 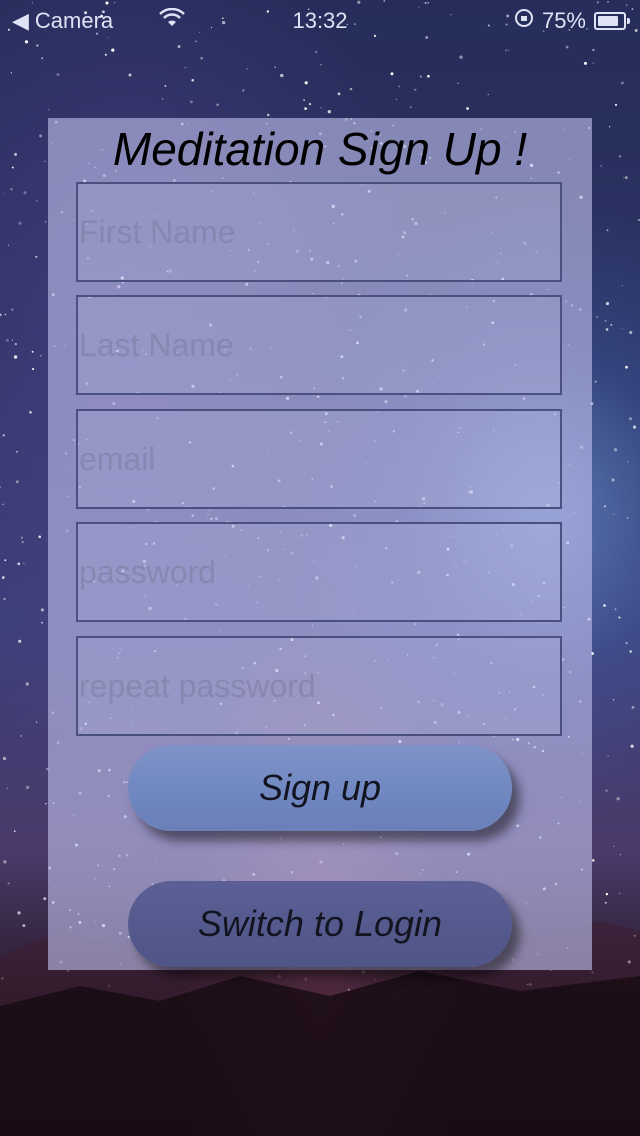 I want to click on first-name-field-box, so click(x=319, y=232).